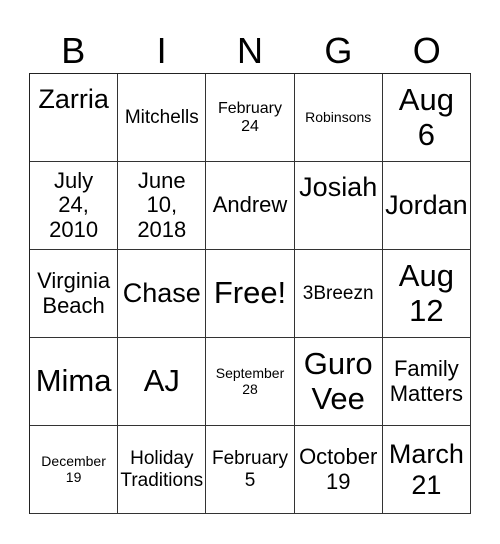 This screenshot has height=544, width=500. I want to click on bingo-cell-g-4: Guro Vee, so click(338, 382).